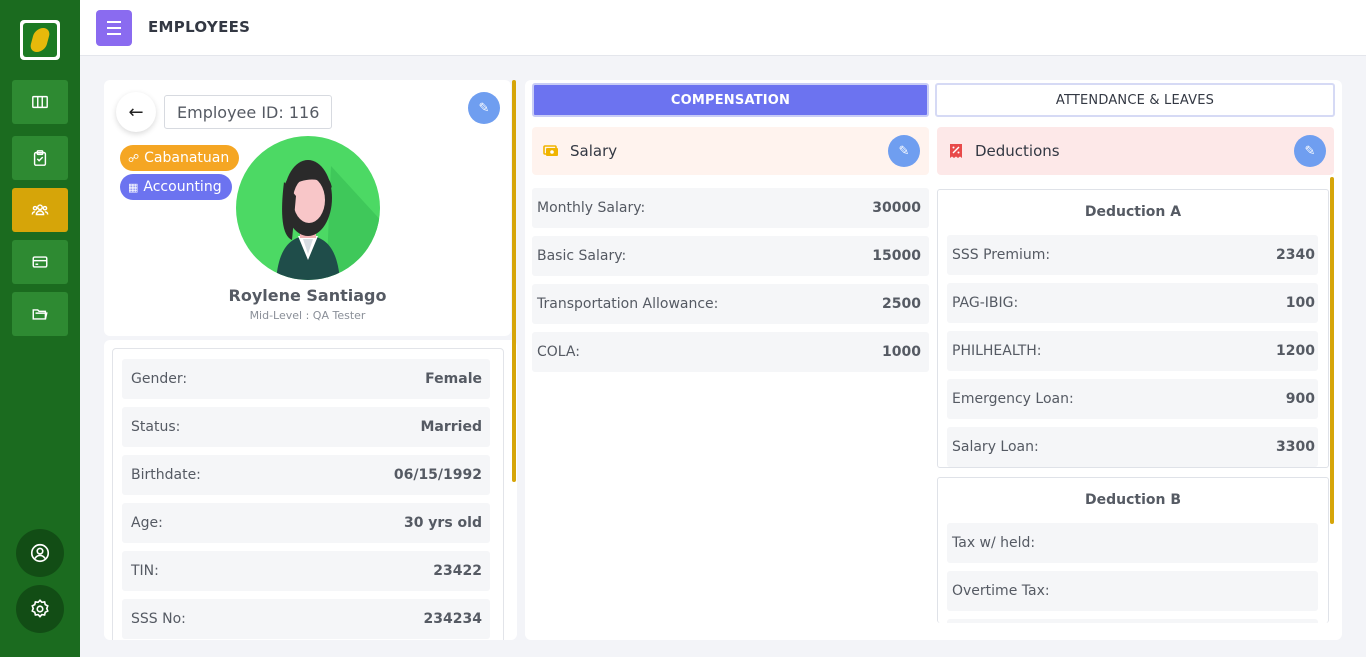 The width and height of the screenshot is (1366, 657). I want to click on deduction-a-title: Deduction A, so click(1133, 212).